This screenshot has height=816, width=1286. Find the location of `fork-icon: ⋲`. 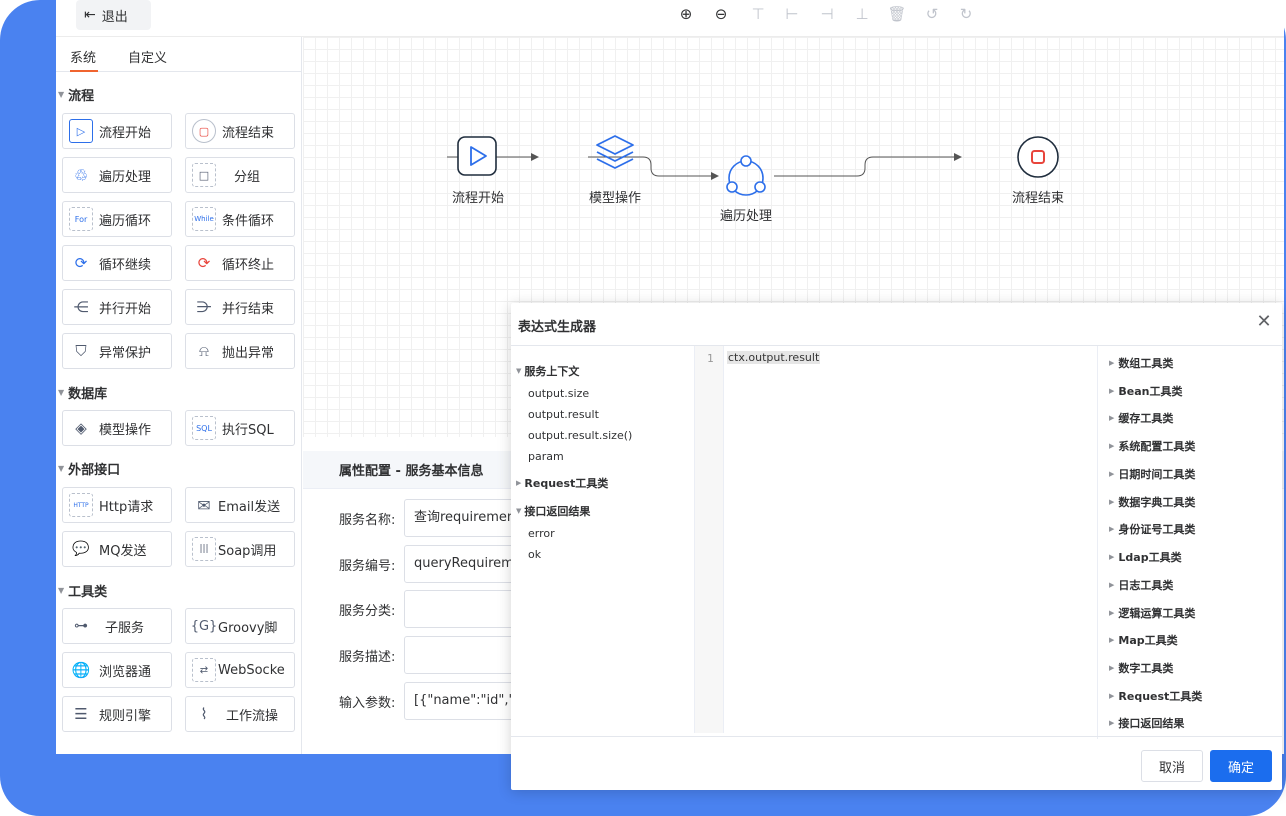

fork-icon: ⋲ is located at coordinates (81, 307).